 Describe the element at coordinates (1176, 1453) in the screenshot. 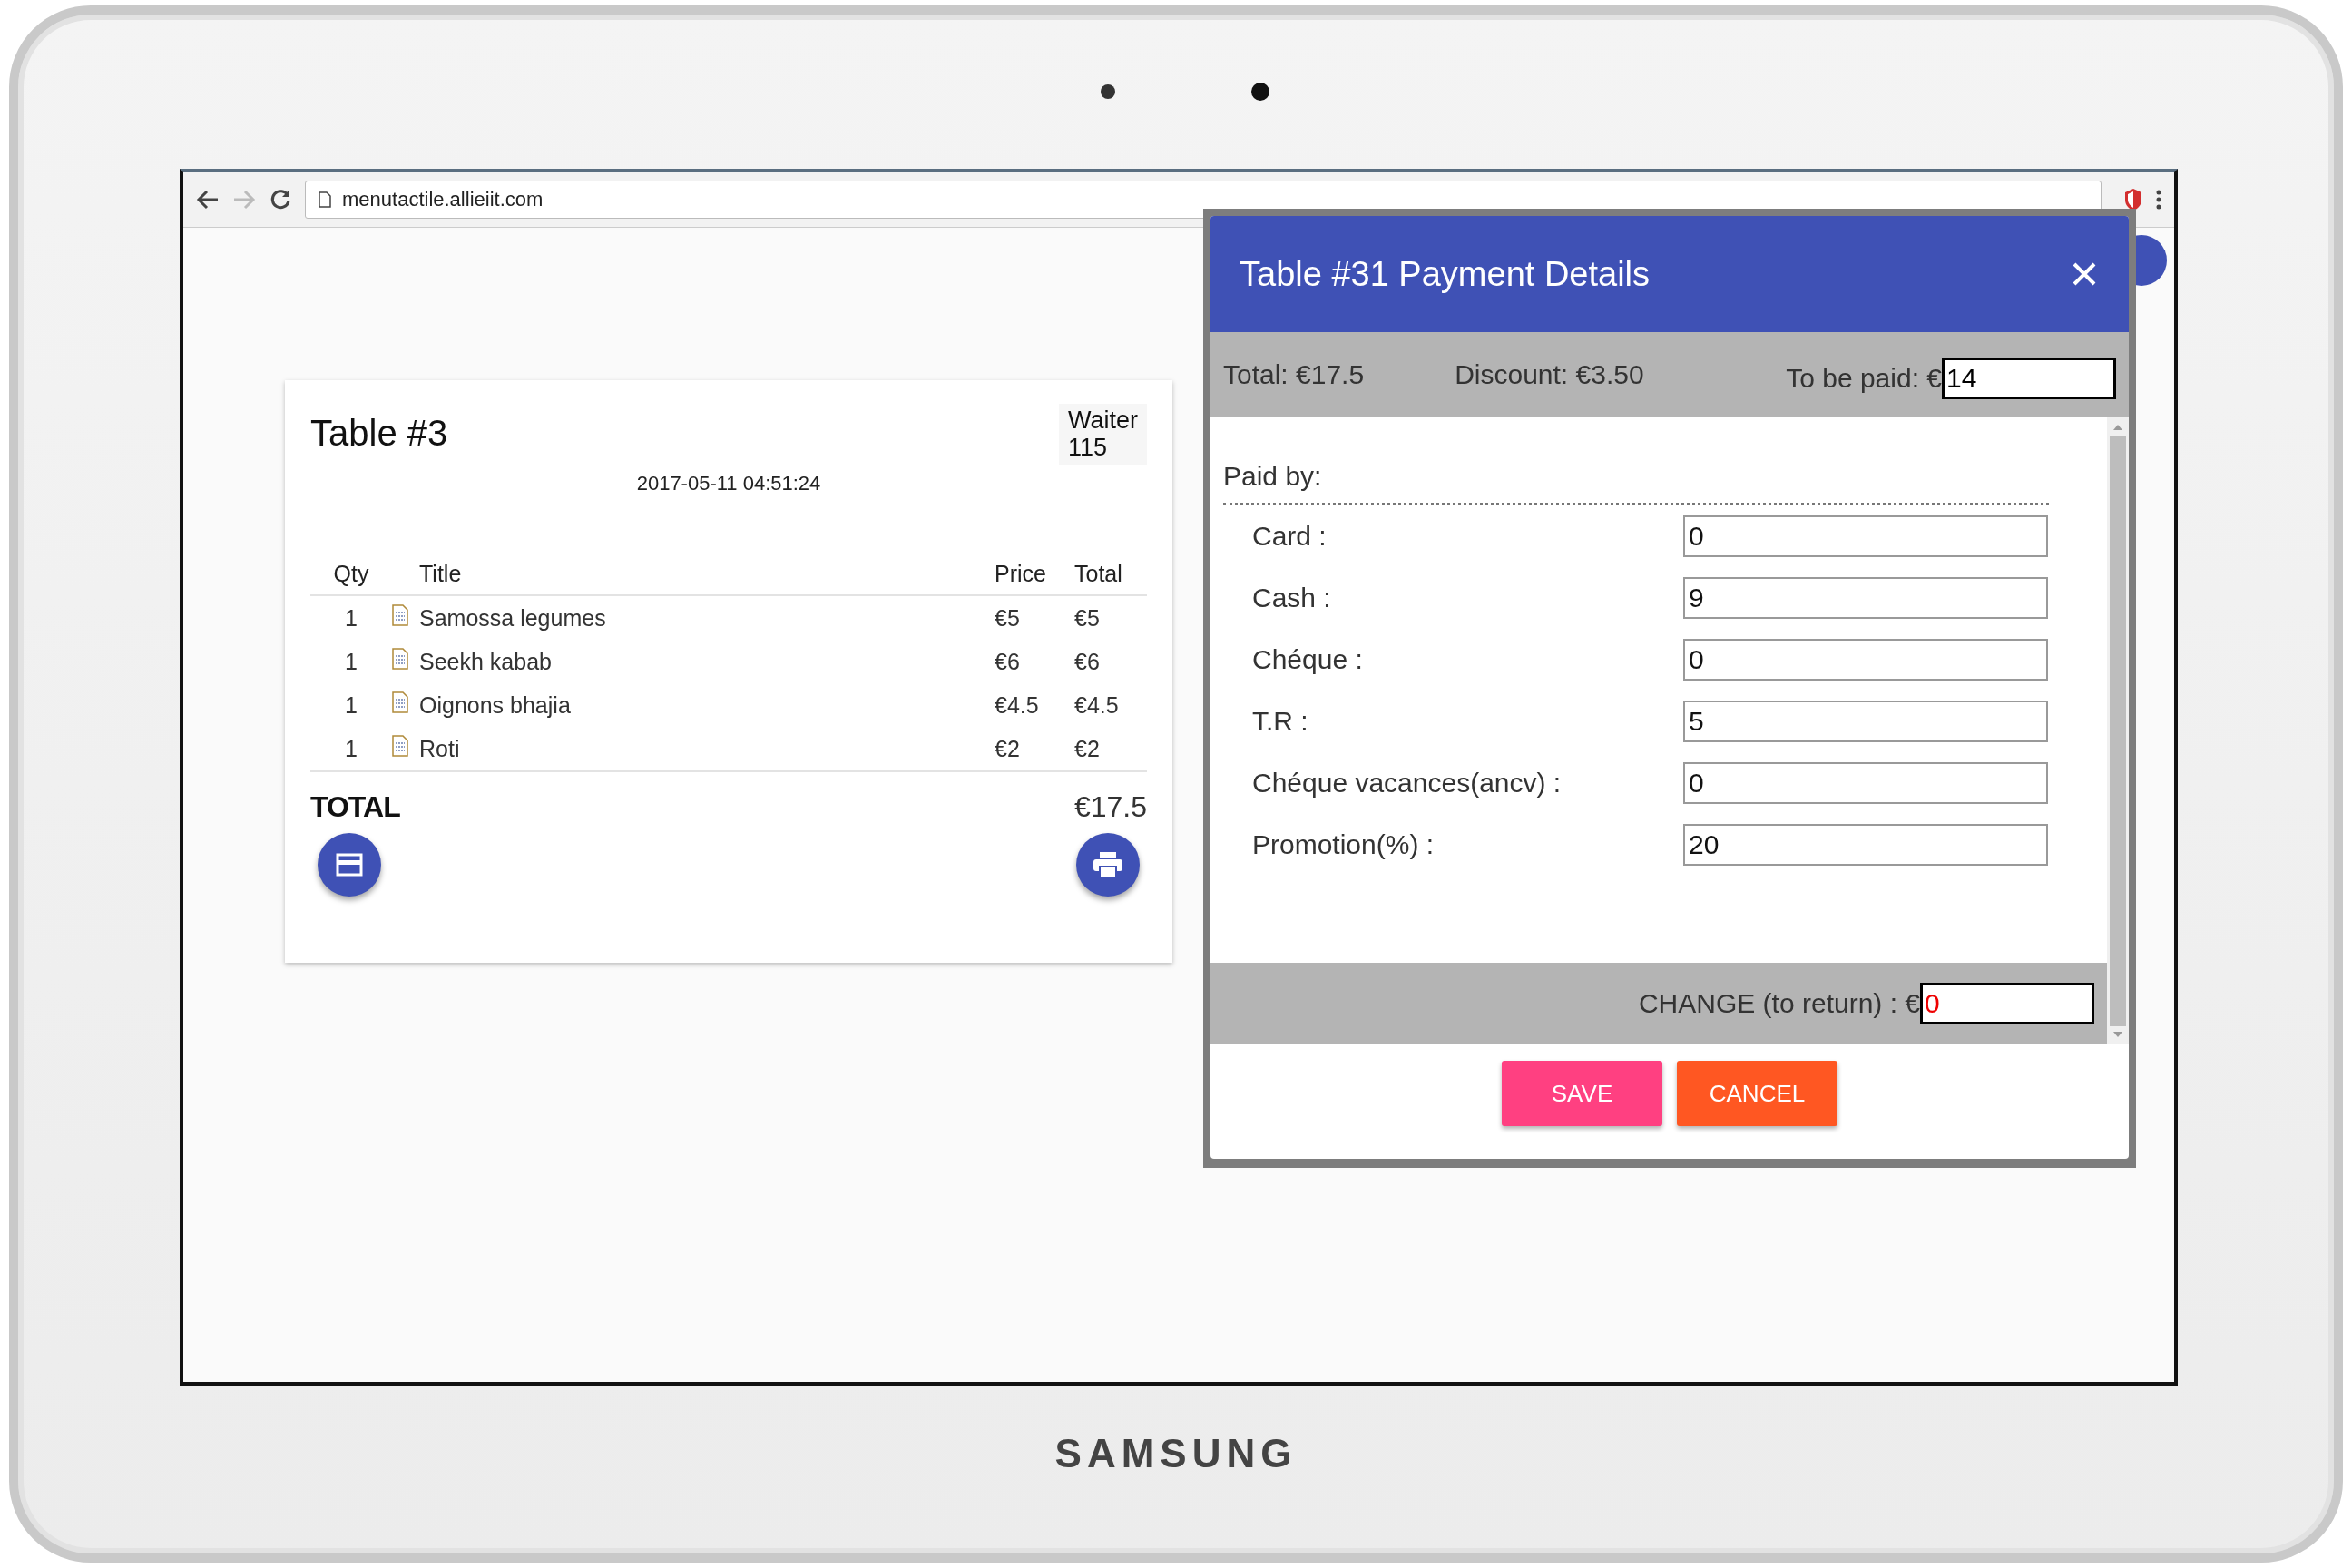

I see `brand-logo: SAMSUNG` at that location.